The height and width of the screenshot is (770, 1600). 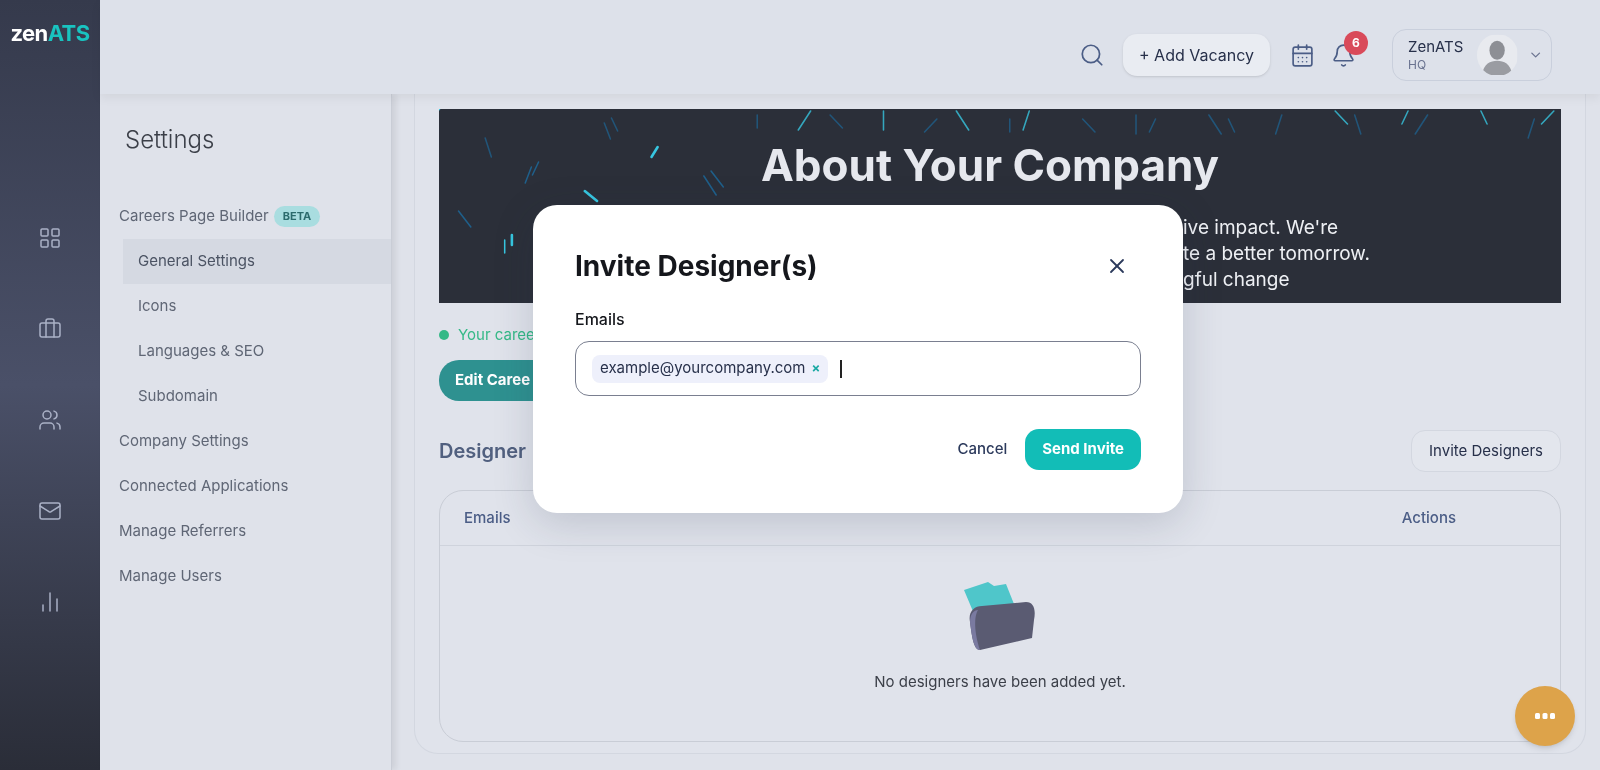 What do you see at coordinates (1237, 280) in the screenshot?
I see `preview-text: gful change` at bounding box center [1237, 280].